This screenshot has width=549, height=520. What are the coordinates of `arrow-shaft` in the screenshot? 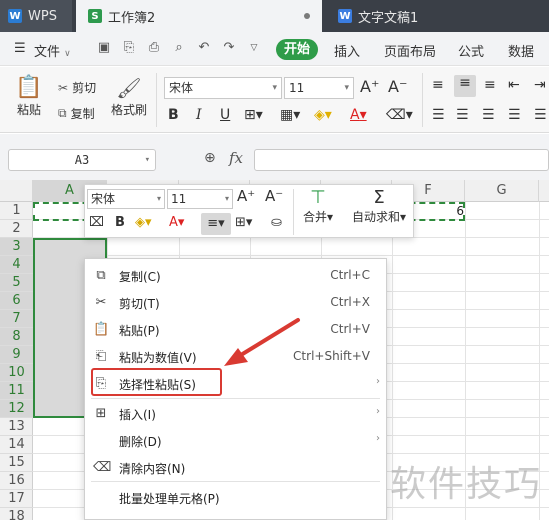 It's located at (267, 339).